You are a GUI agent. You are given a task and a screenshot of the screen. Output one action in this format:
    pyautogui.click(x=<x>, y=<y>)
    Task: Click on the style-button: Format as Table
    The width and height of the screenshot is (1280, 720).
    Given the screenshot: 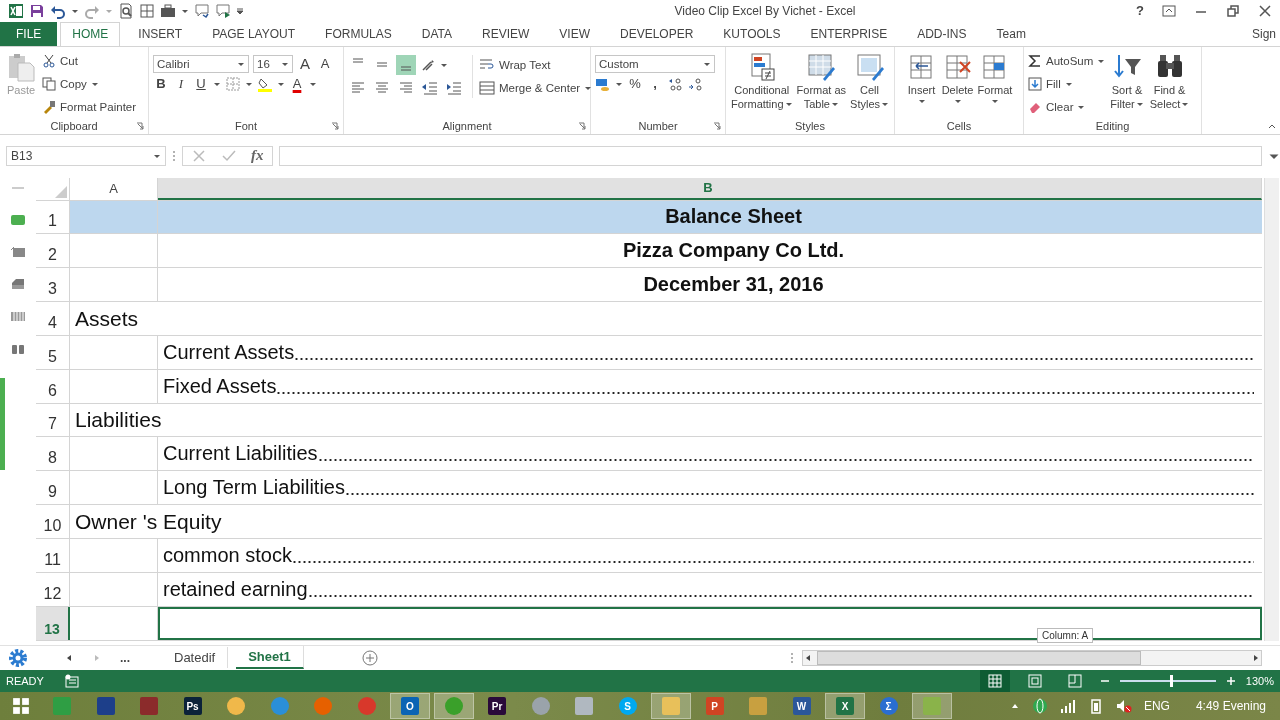 What is the action you would take?
    pyautogui.click(x=821, y=80)
    